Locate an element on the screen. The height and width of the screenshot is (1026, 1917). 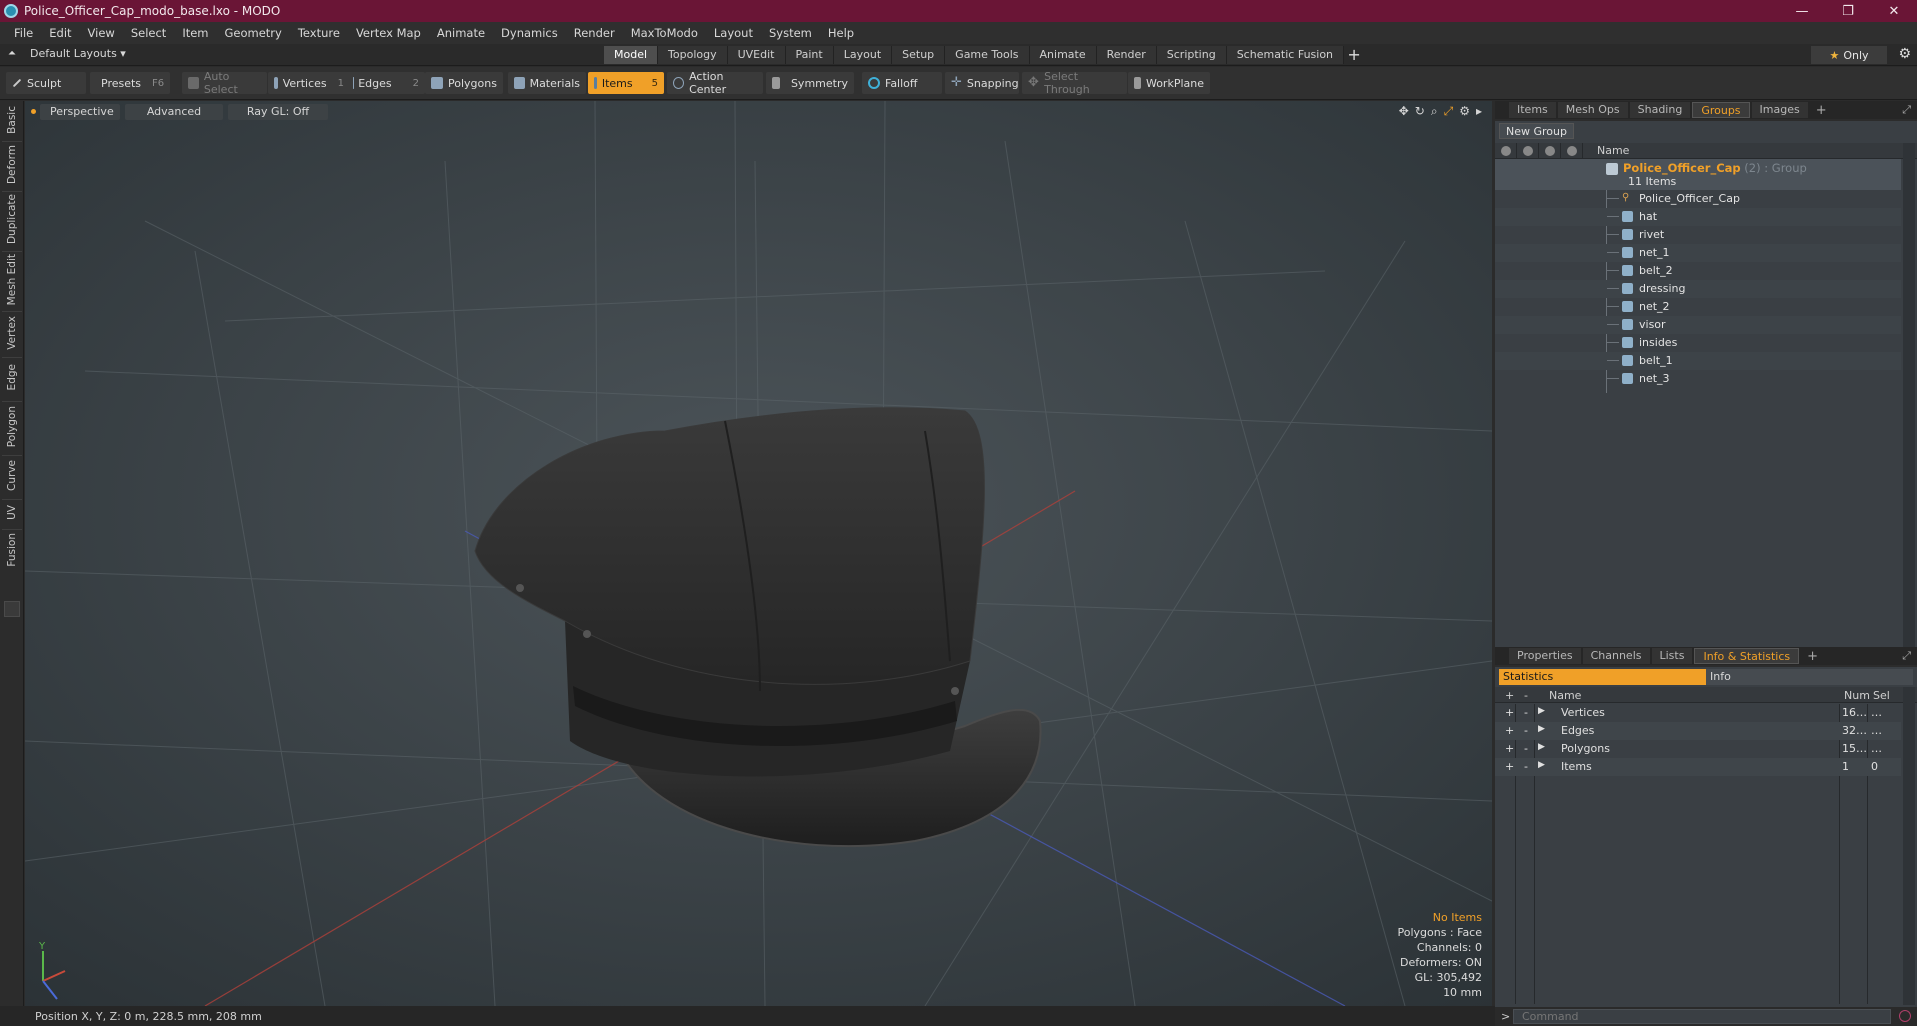
menu-render: Render is located at coordinates (594, 33).